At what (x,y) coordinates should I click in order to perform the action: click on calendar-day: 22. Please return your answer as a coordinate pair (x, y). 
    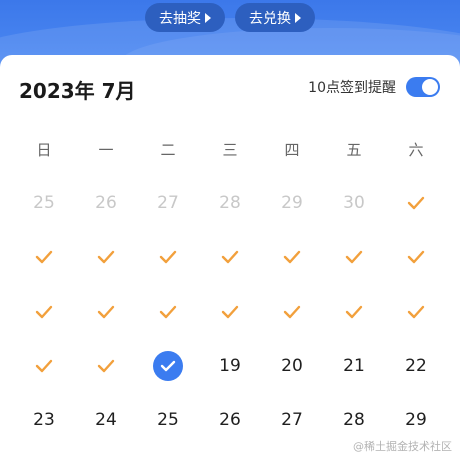
    Looking at the image, I should click on (416, 366).